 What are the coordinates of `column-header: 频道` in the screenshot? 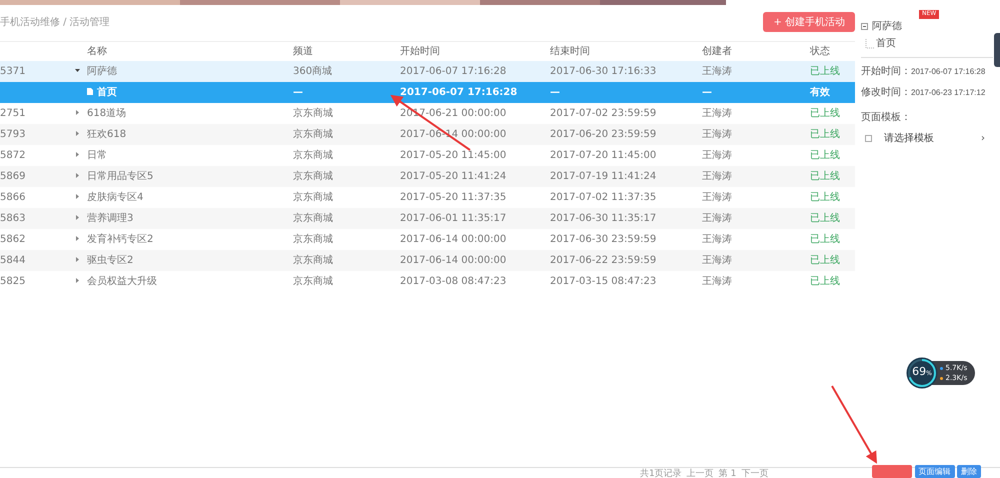 It's located at (303, 51).